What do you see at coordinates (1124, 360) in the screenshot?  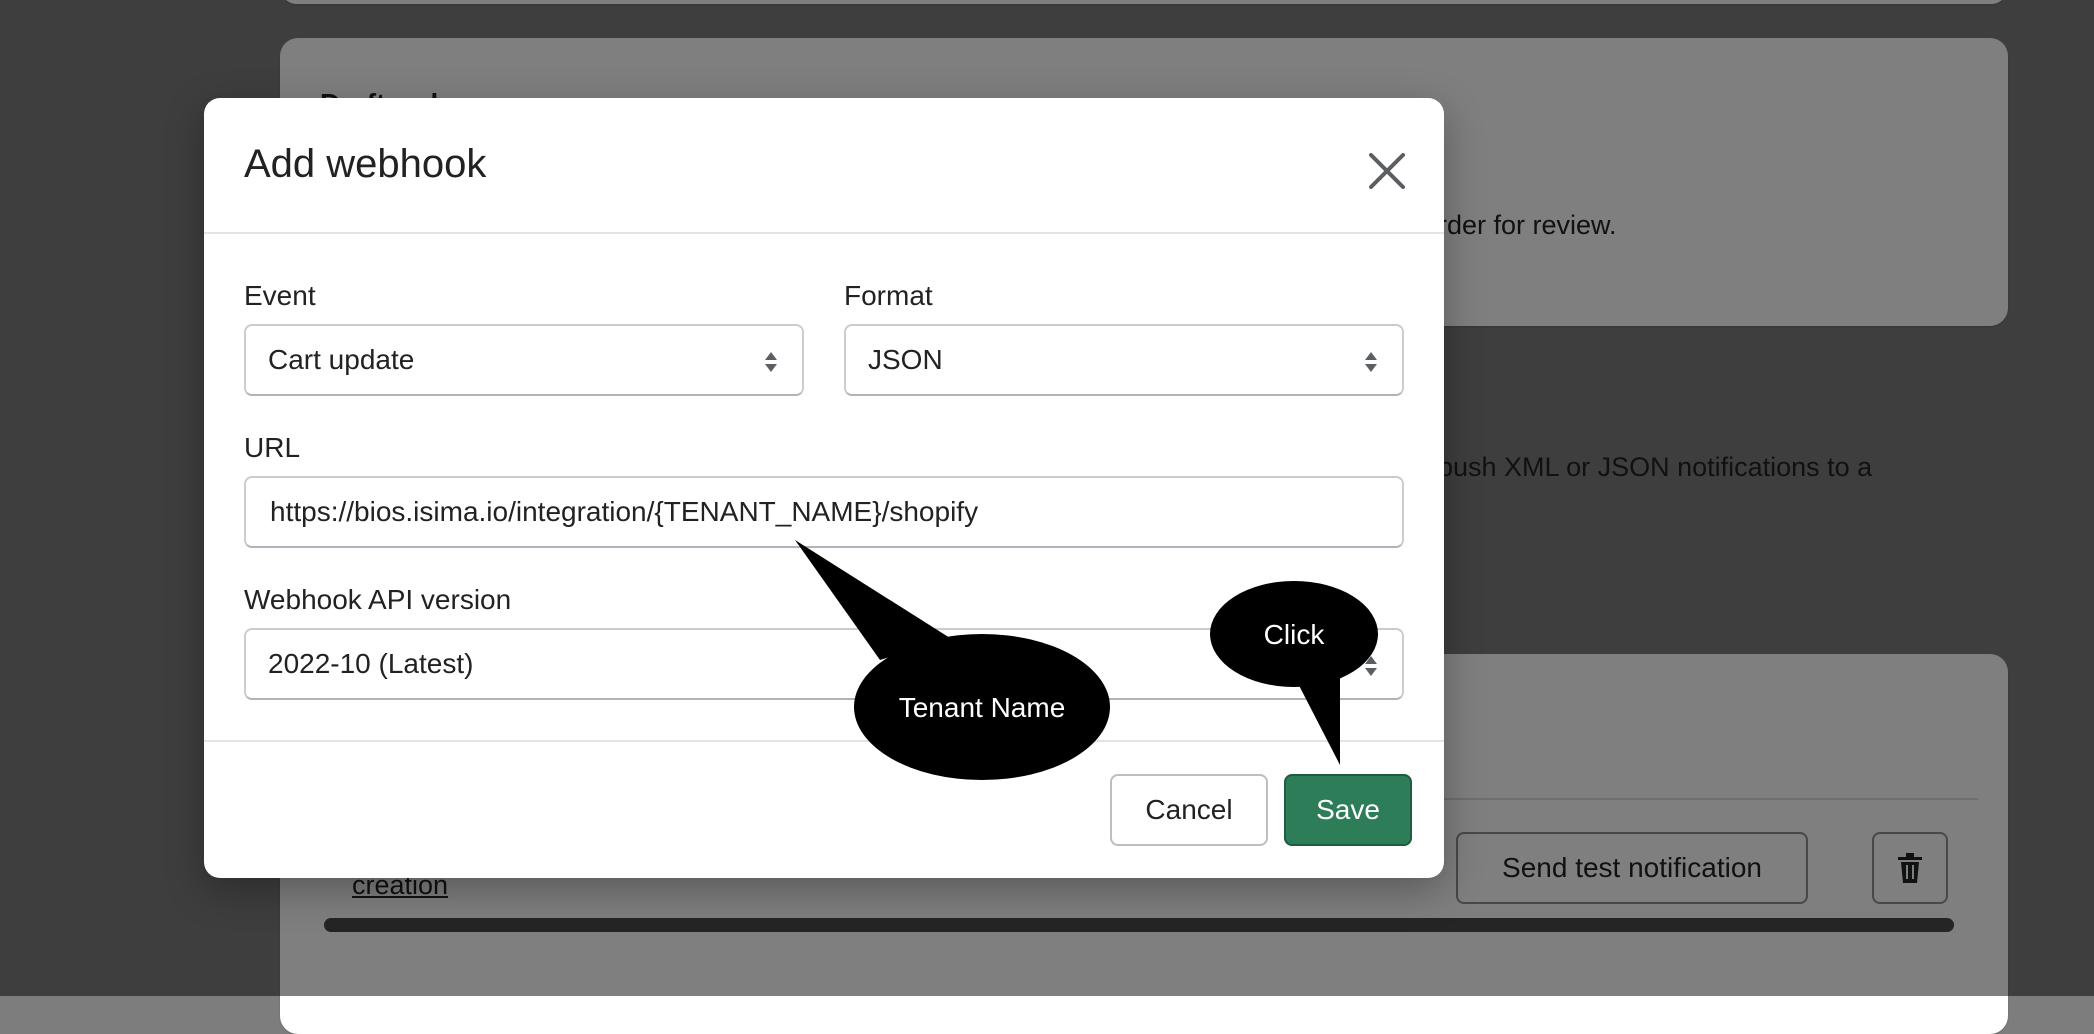 I see `format-select: JSON` at bounding box center [1124, 360].